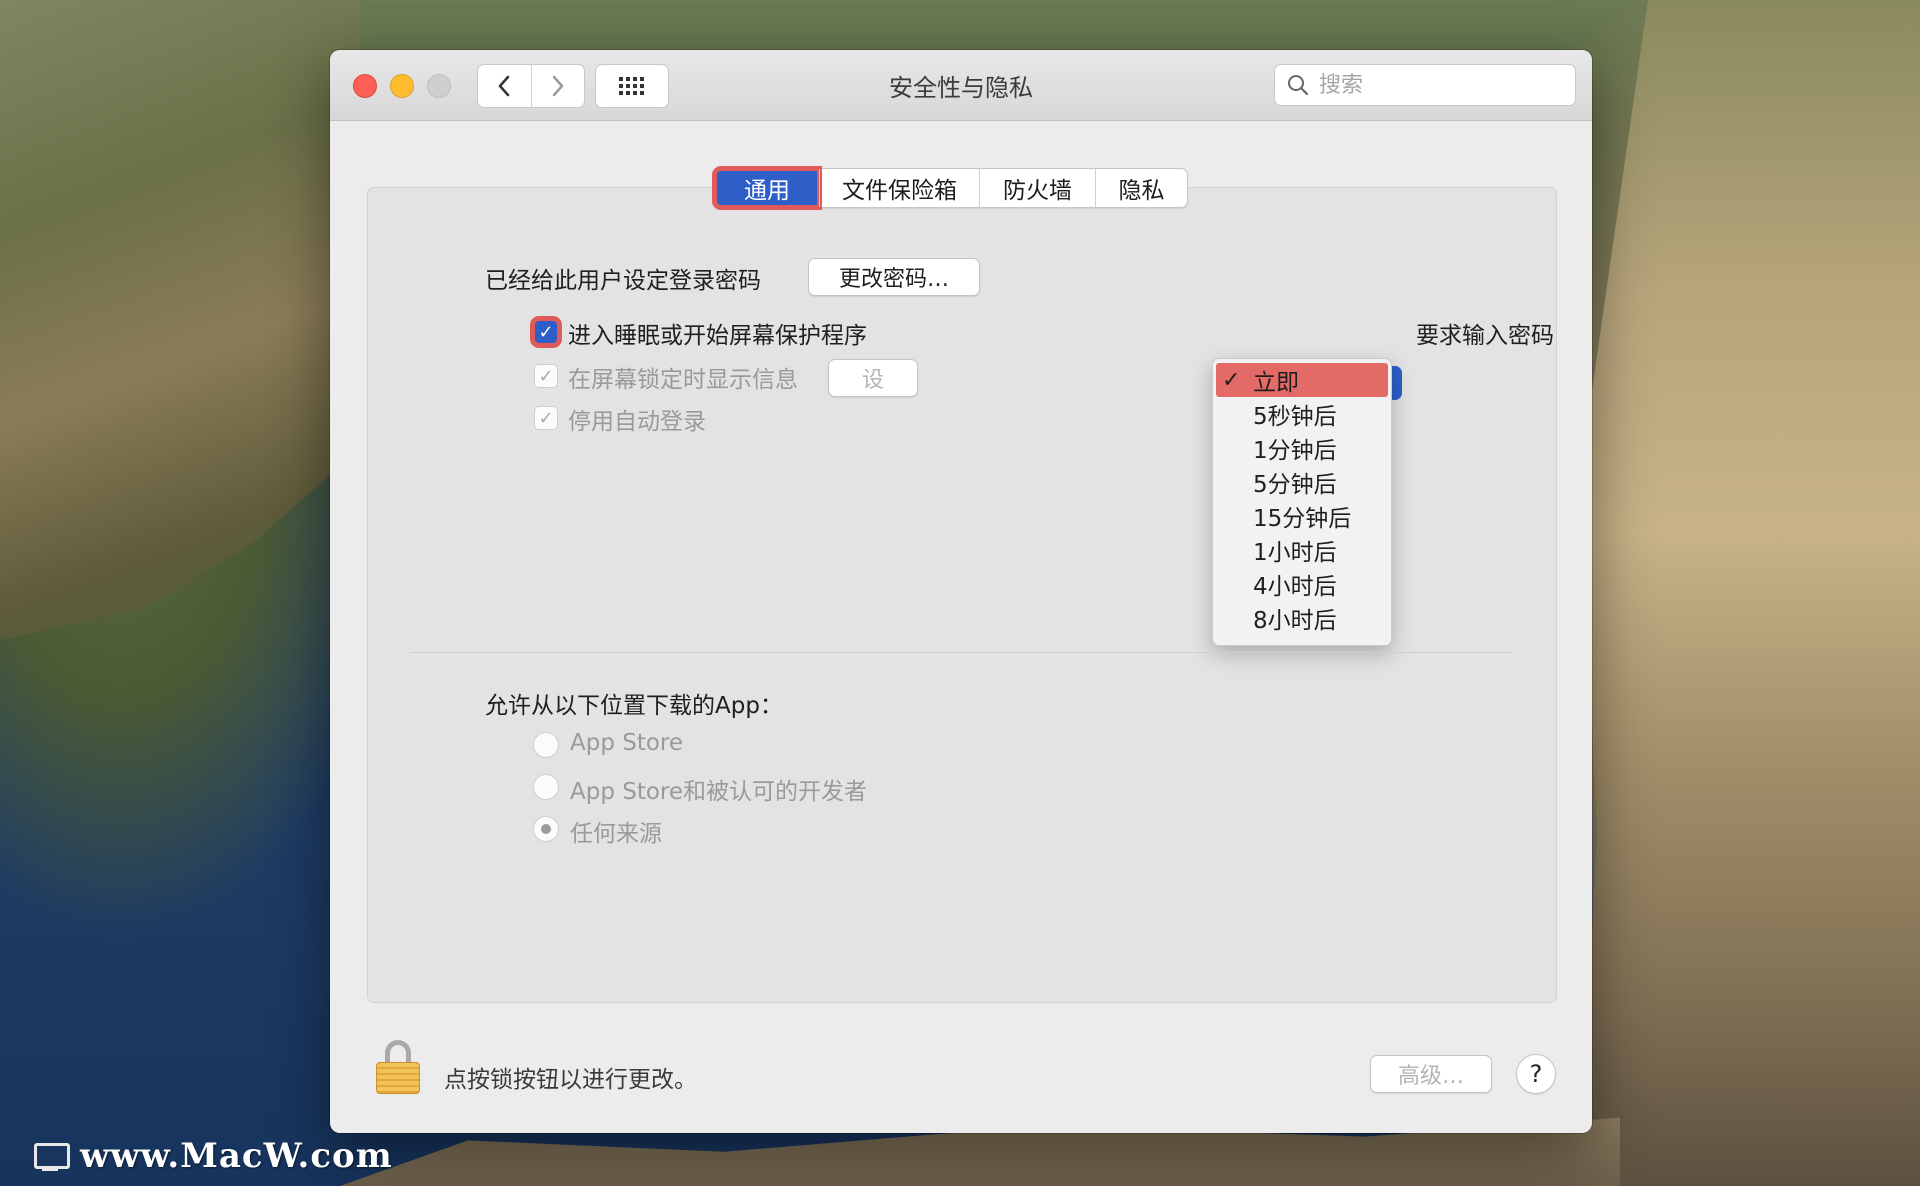  Describe the element at coordinates (1302, 380) in the screenshot. I see `menu-item-immediately: ✓ 立即` at that location.